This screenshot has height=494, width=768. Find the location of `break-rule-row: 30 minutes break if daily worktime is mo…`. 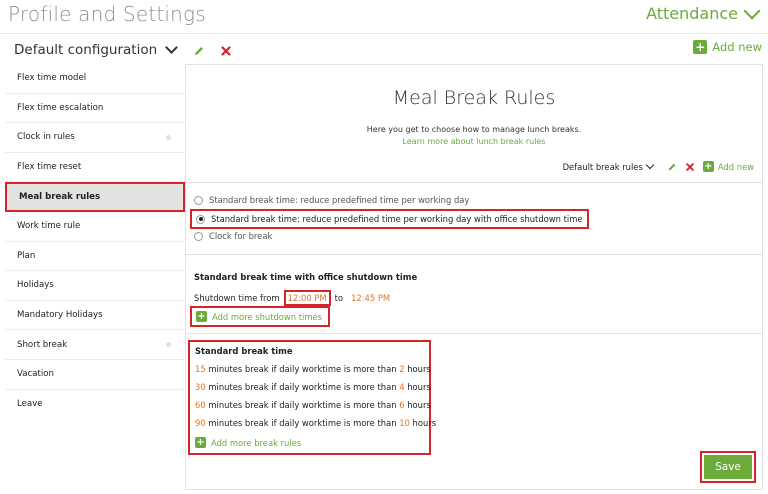

break-rule-row: 30 minutes break if daily worktime is mo… is located at coordinates (313, 387).